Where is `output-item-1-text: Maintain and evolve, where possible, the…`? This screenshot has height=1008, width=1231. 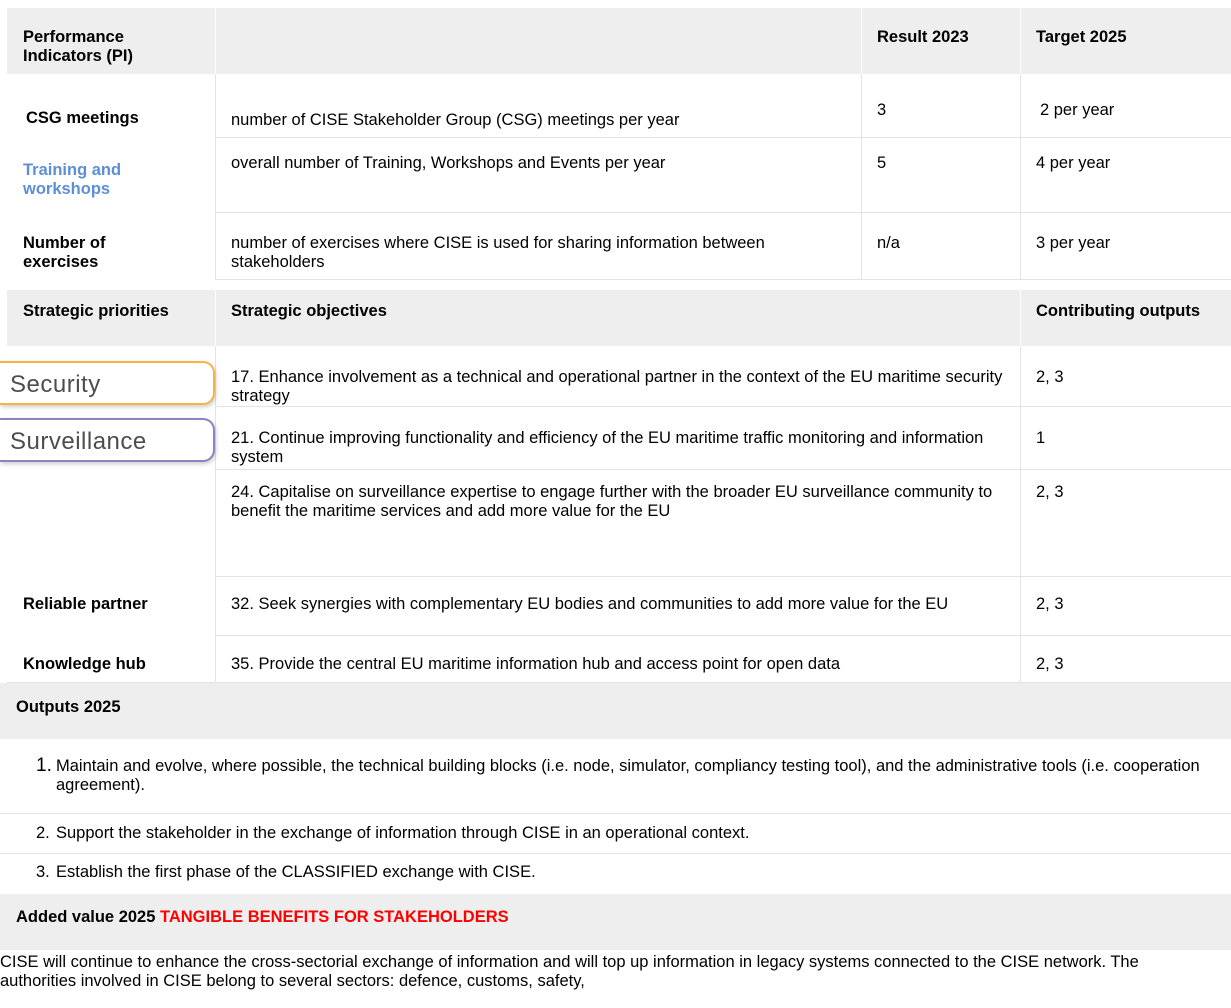
output-item-1-text: Maintain and evolve, where possible, the… is located at coordinates (628, 775).